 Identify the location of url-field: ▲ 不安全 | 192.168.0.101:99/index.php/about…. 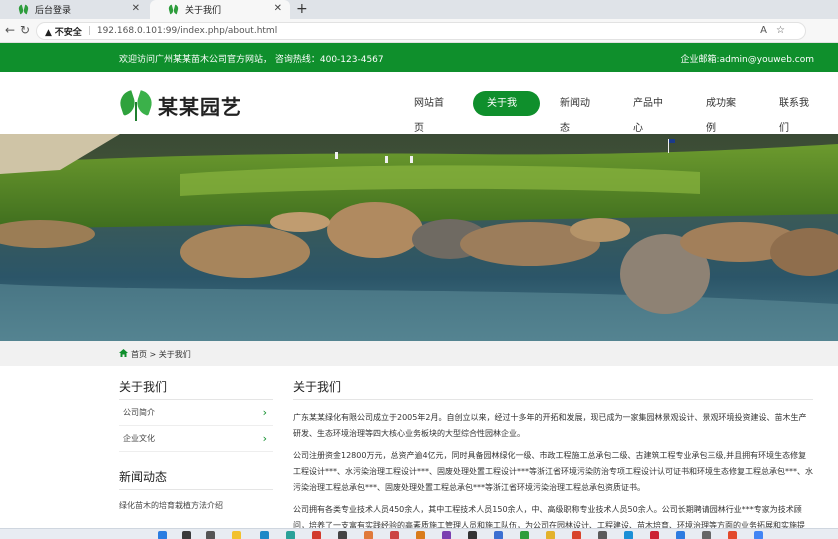
(421, 31).